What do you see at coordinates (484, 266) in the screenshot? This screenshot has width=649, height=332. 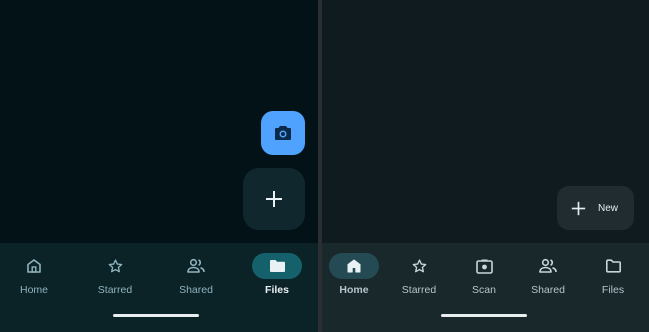 I see `scan-camera-icon` at bounding box center [484, 266].